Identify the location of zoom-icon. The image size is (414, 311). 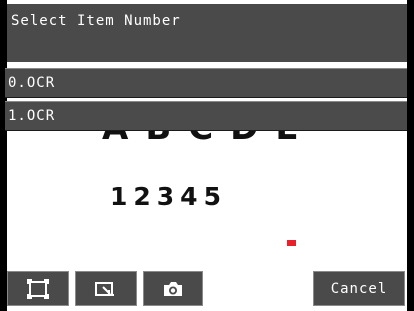
(106, 289).